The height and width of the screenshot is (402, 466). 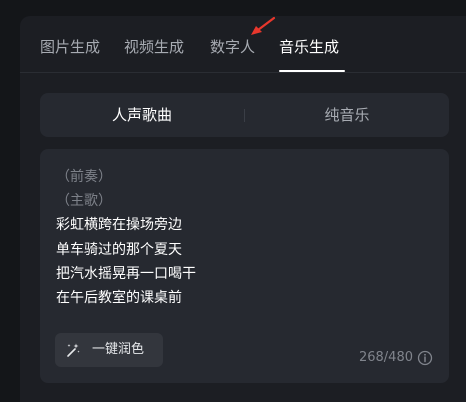 What do you see at coordinates (84, 177) in the screenshot?
I see `lyrics-line: （前奏）` at bounding box center [84, 177].